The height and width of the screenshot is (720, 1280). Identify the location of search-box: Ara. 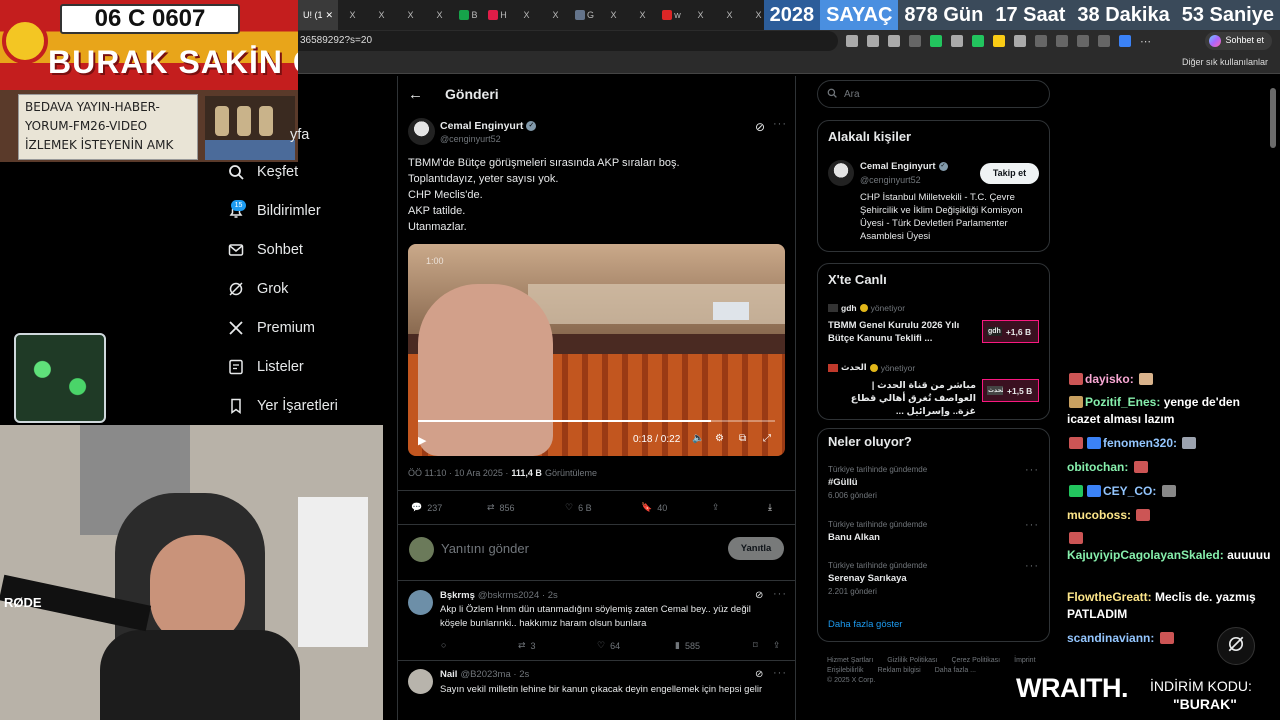
(933, 94).